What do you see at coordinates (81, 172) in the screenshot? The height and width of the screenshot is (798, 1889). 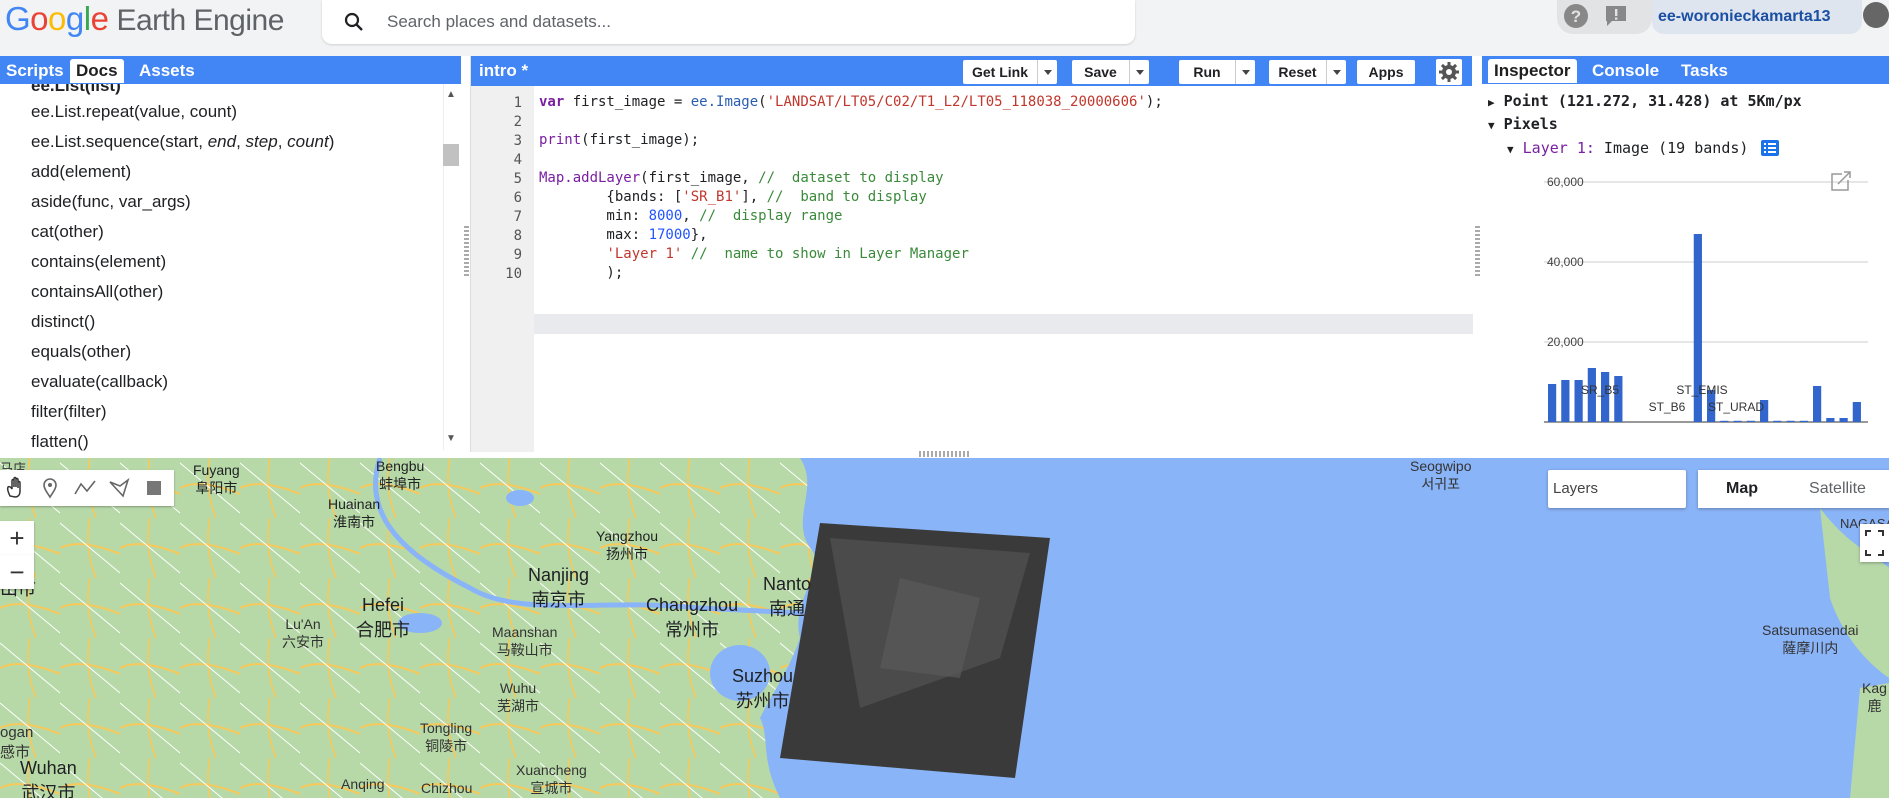 I see `doc-item: add(element)` at bounding box center [81, 172].